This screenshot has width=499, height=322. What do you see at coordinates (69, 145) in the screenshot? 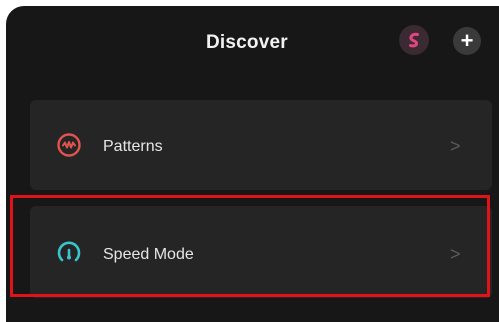
I see `waveform-icon` at bounding box center [69, 145].